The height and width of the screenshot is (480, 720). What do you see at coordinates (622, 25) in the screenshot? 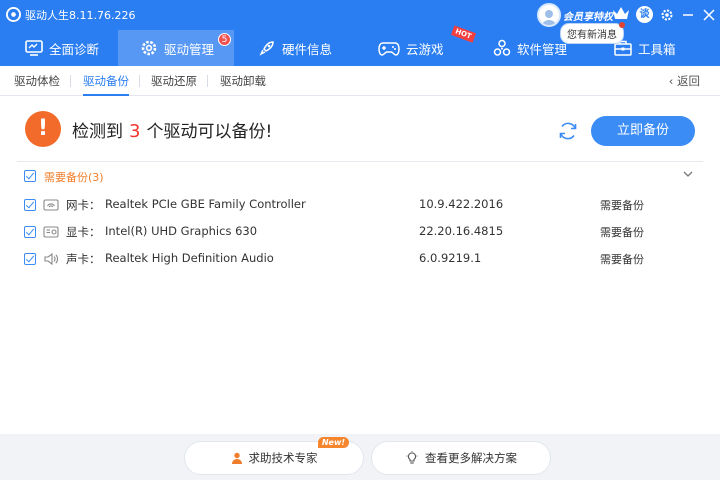
I see `message-dot-icon` at bounding box center [622, 25].